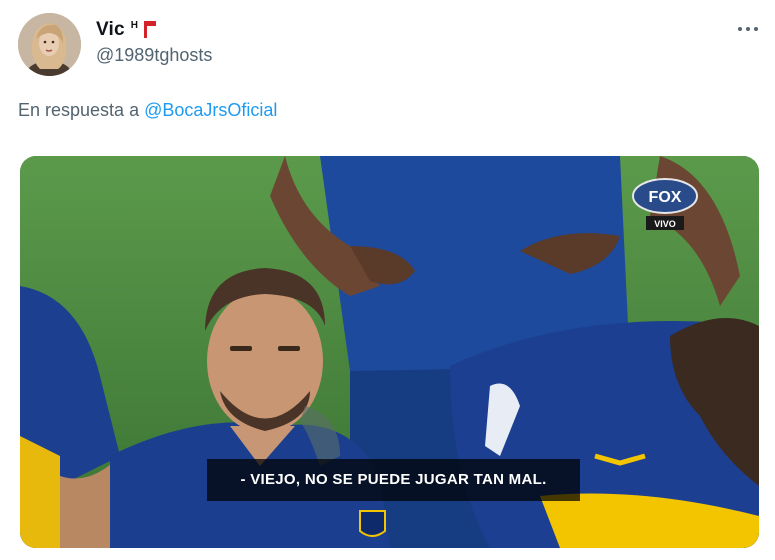 The width and height of the screenshot is (775, 560). Describe the element at coordinates (665, 197) in the screenshot. I see `broadcaster-logo-text: FOX` at that location.